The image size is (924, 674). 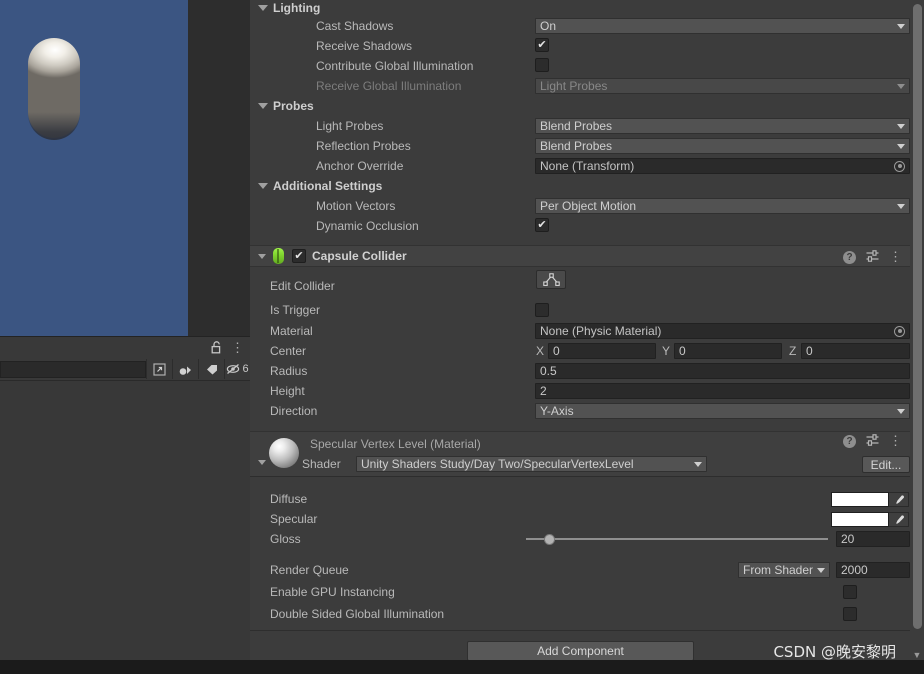 I want to click on objectfield-value: None (Transform), so click(x=587, y=166).